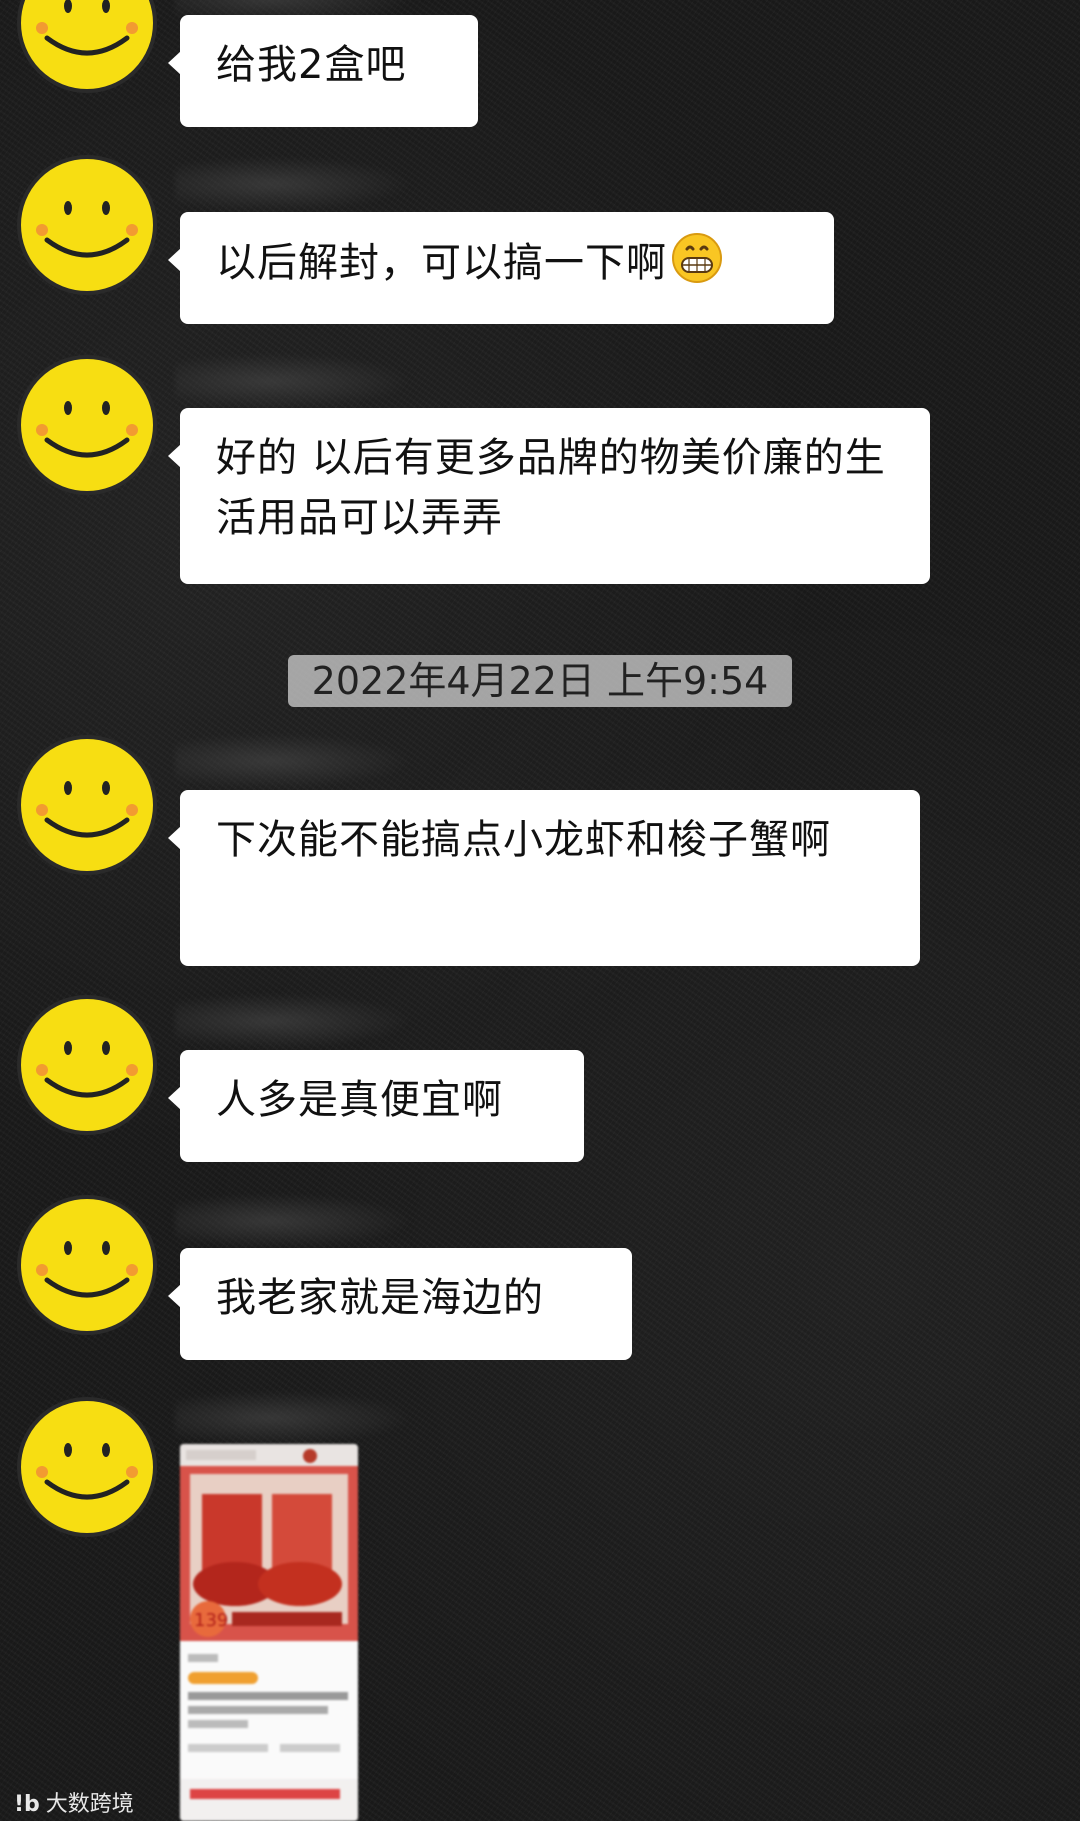 The height and width of the screenshot is (1821, 1080). Describe the element at coordinates (311, 65) in the screenshot. I see `message-text: 给我2盒吧` at that location.